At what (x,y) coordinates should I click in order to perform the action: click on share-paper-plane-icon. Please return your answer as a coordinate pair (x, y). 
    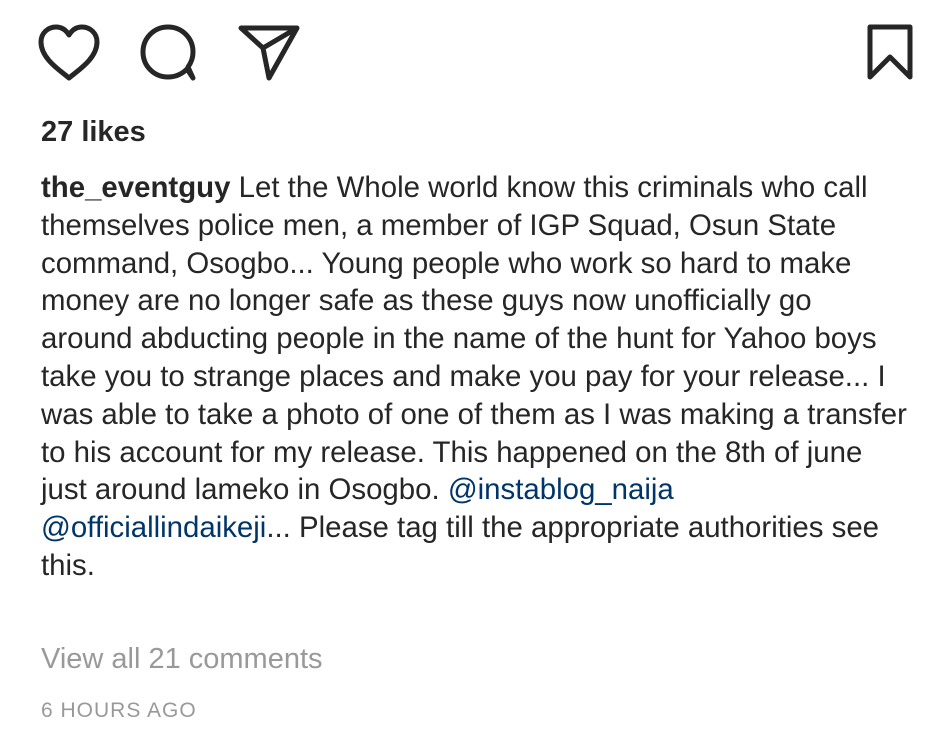
    Looking at the image, I should click on (269, 53).